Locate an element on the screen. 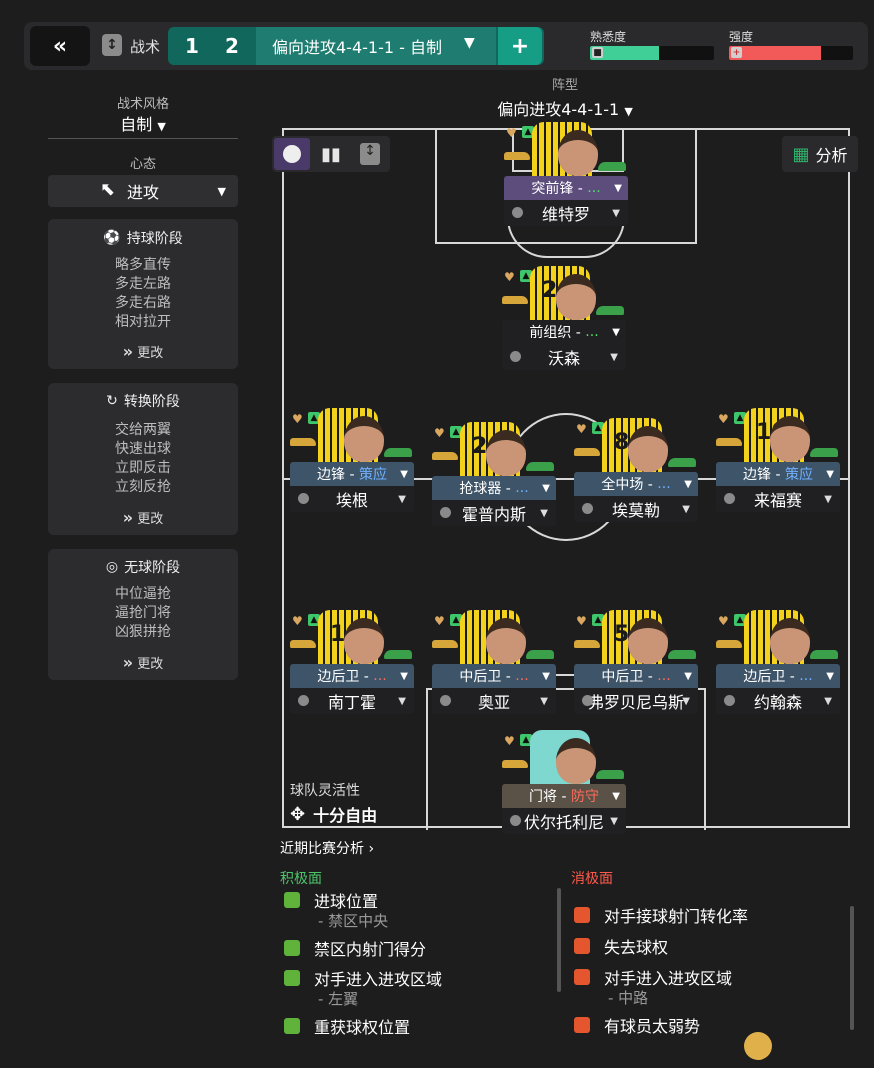  player-name-dropdown: 埃莫勒 ▼ is located at coordinates (636, 509).